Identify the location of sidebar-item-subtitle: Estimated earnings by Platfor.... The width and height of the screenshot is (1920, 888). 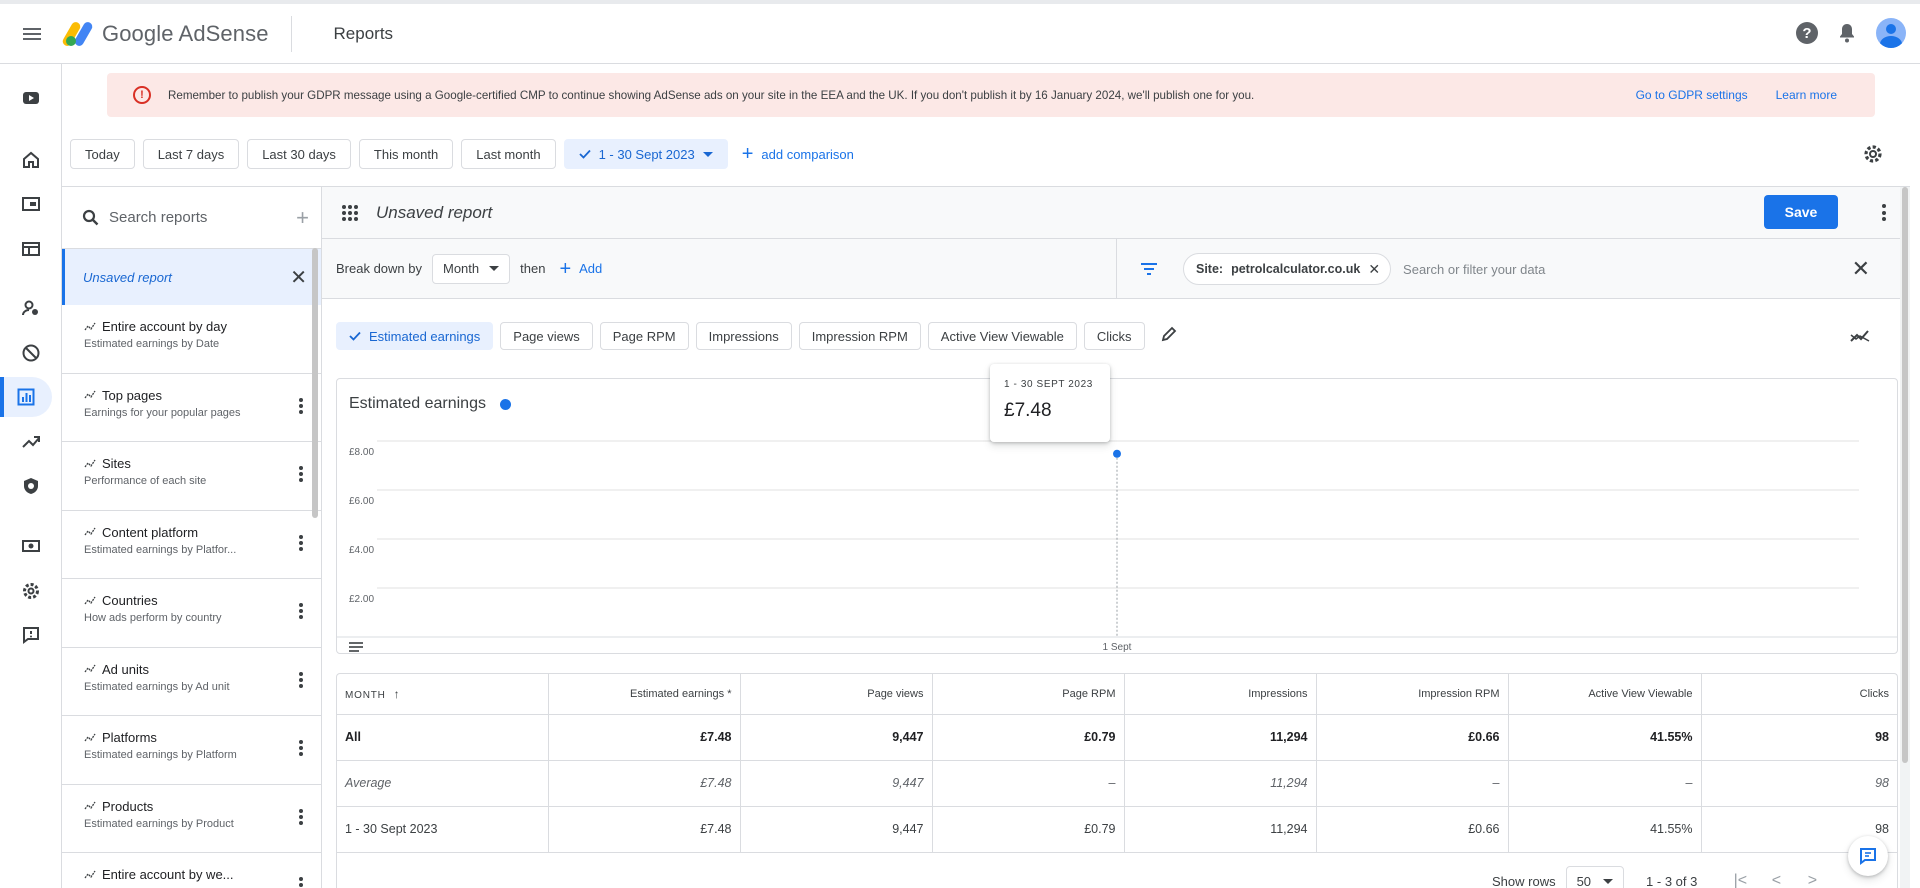
(160, 549).